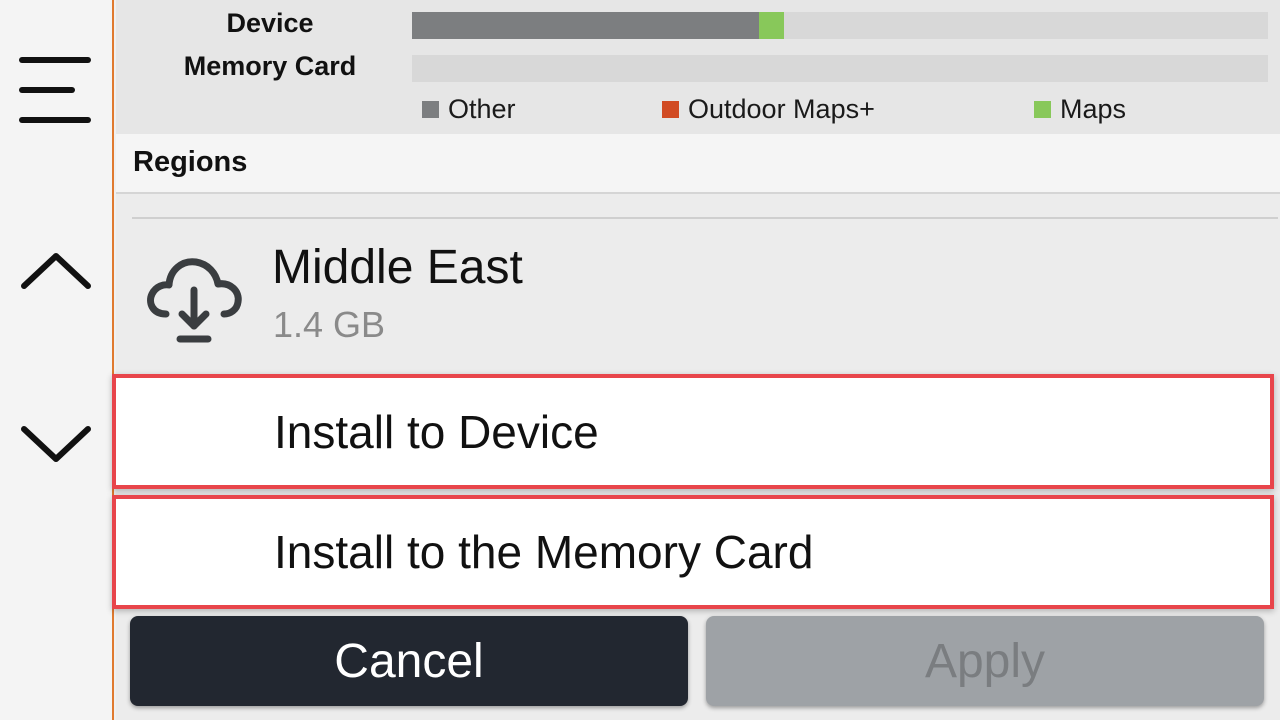 This screenshot has height=720, width=1280. I want to click on install-to-memory-card-option: Install to the Memory Card, so click(693, 552).